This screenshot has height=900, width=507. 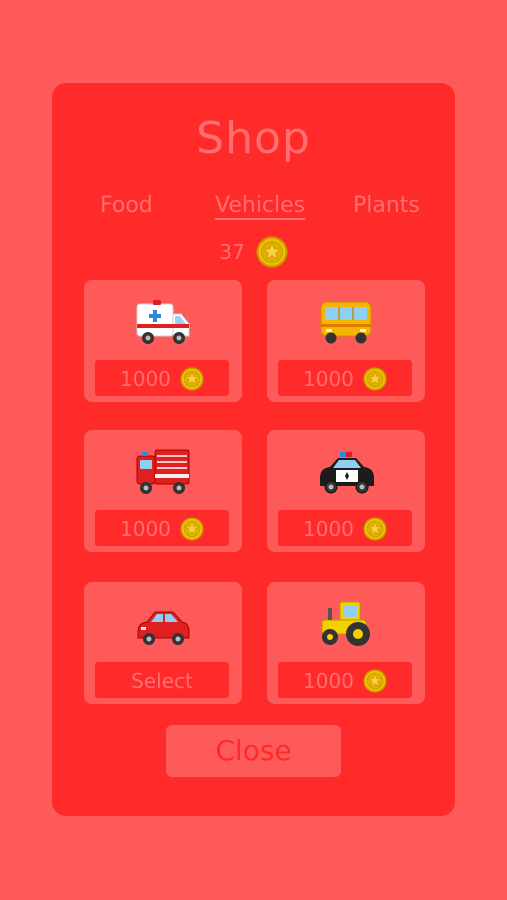 I want to click on tab-plants: Plants, so click(x=386, y=205).